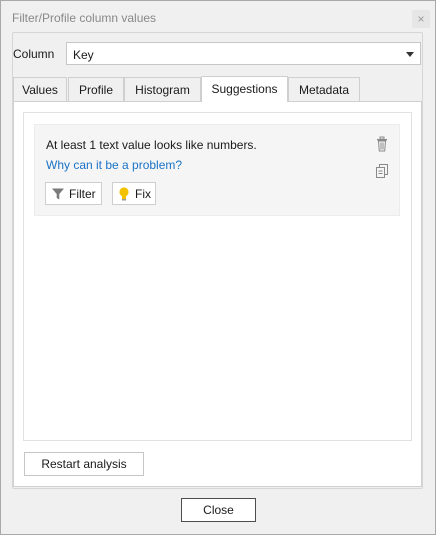 The width and height of the screenshot is (436, 535). Describe the element at coordinates (84, 464) in the screenshot. I see `restart-analysis-button: Restart analysis` at that location.